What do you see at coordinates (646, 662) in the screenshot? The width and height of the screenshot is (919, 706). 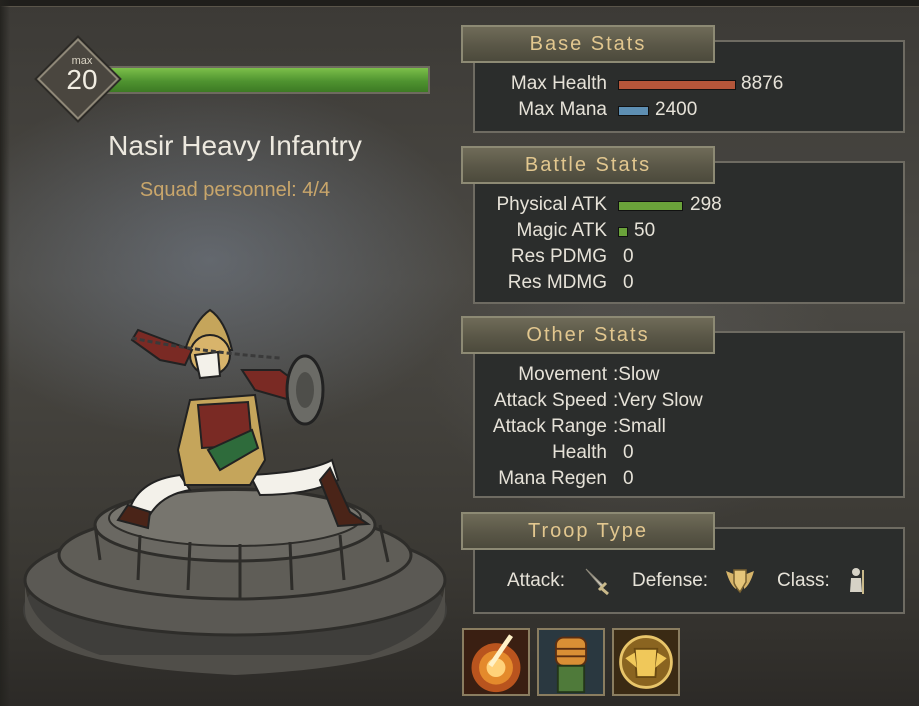 I see `golden-armor-skill-icon` at bounding box center [646, 662].